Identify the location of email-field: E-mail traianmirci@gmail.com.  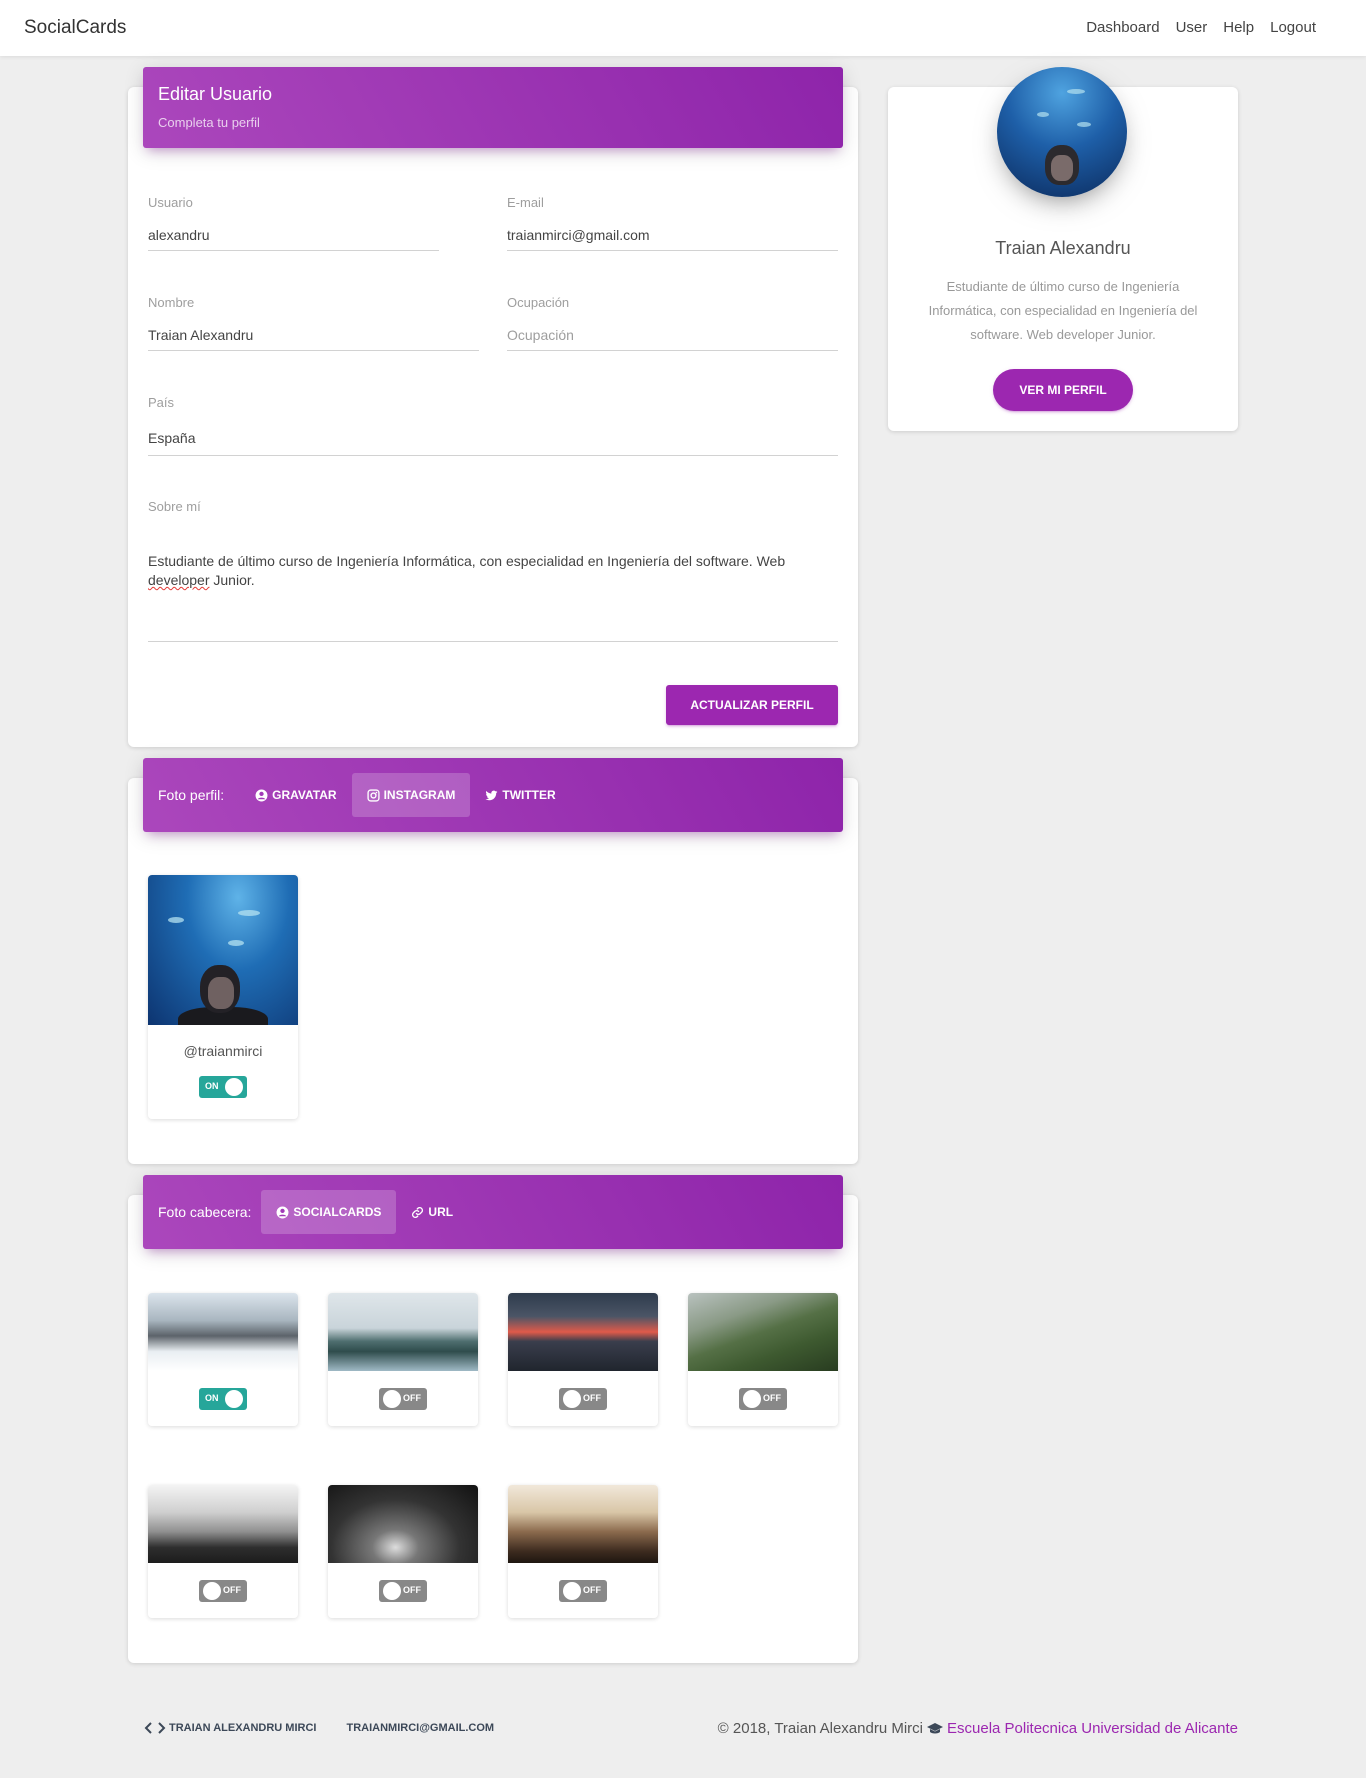
(672, 223).